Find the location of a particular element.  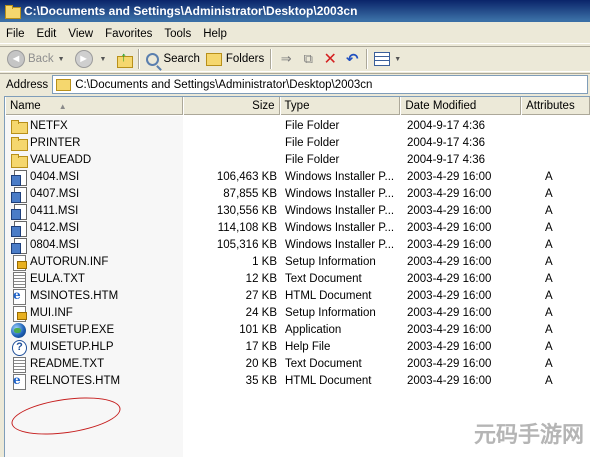

delete-icon: ✕ is located at coordinates (330, 59).